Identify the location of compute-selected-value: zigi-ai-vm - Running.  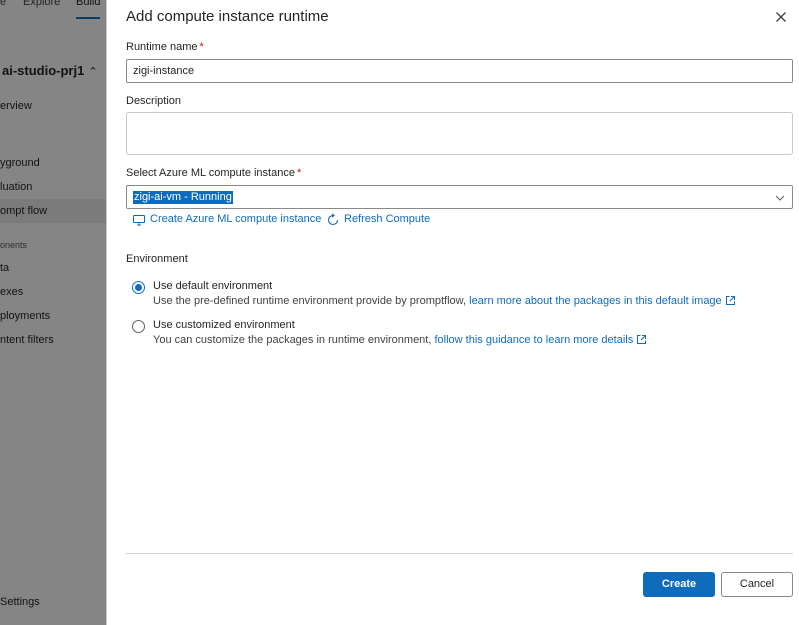
(183, 197).